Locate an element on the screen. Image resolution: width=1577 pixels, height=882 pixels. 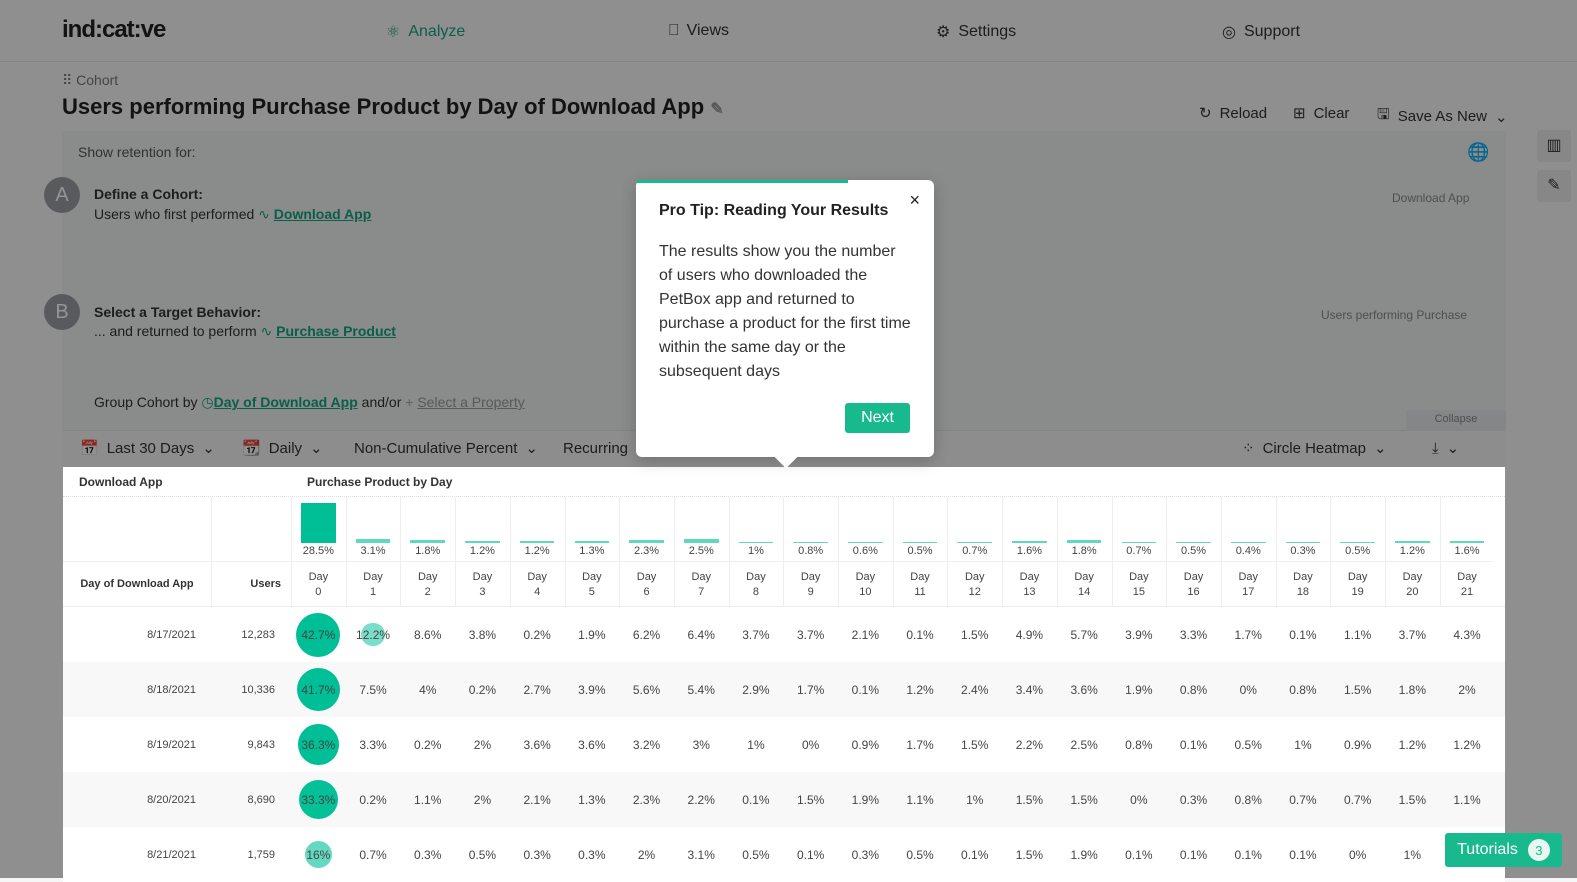
summary-label: 2.3% is located at coordinates (646, 551).